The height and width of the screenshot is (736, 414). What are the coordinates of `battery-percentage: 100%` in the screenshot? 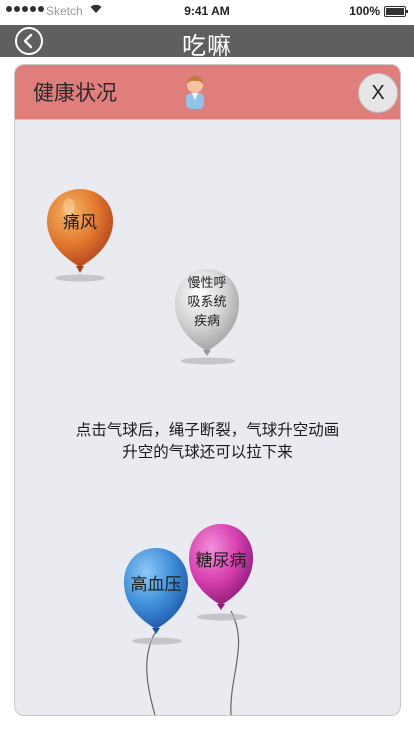 It's located at (364, 11).